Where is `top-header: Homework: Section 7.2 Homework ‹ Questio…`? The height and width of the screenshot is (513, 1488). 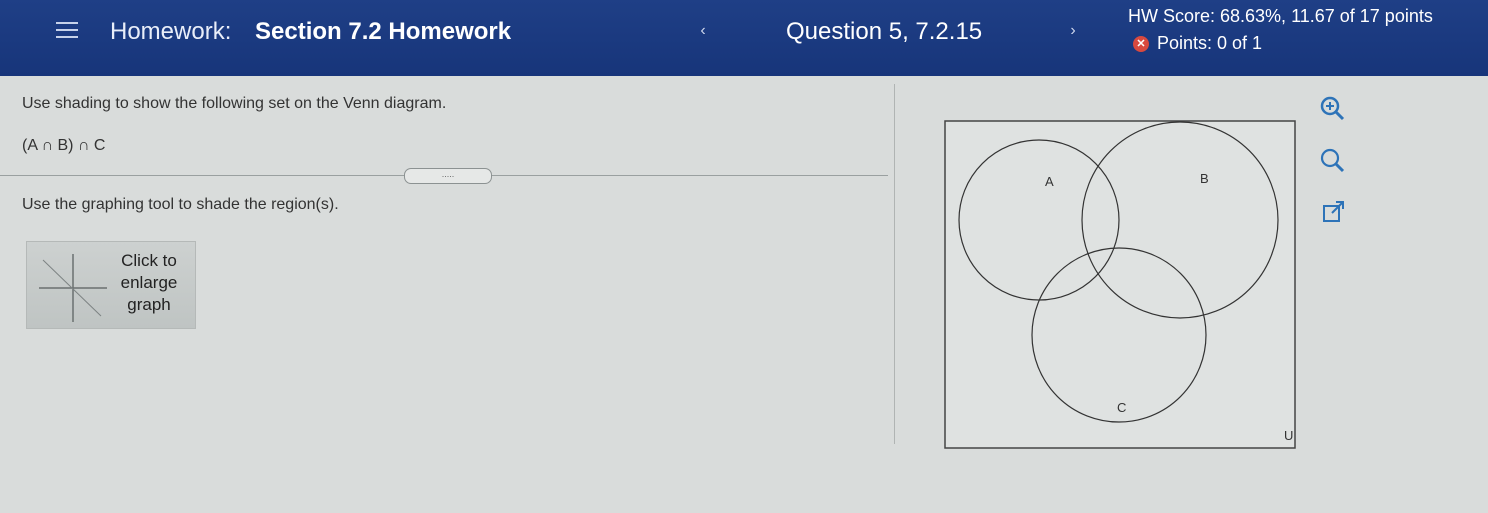
top-header: Homework: Section 7.2 Homework ‹ Questio… is located at coordinates (744, 38).